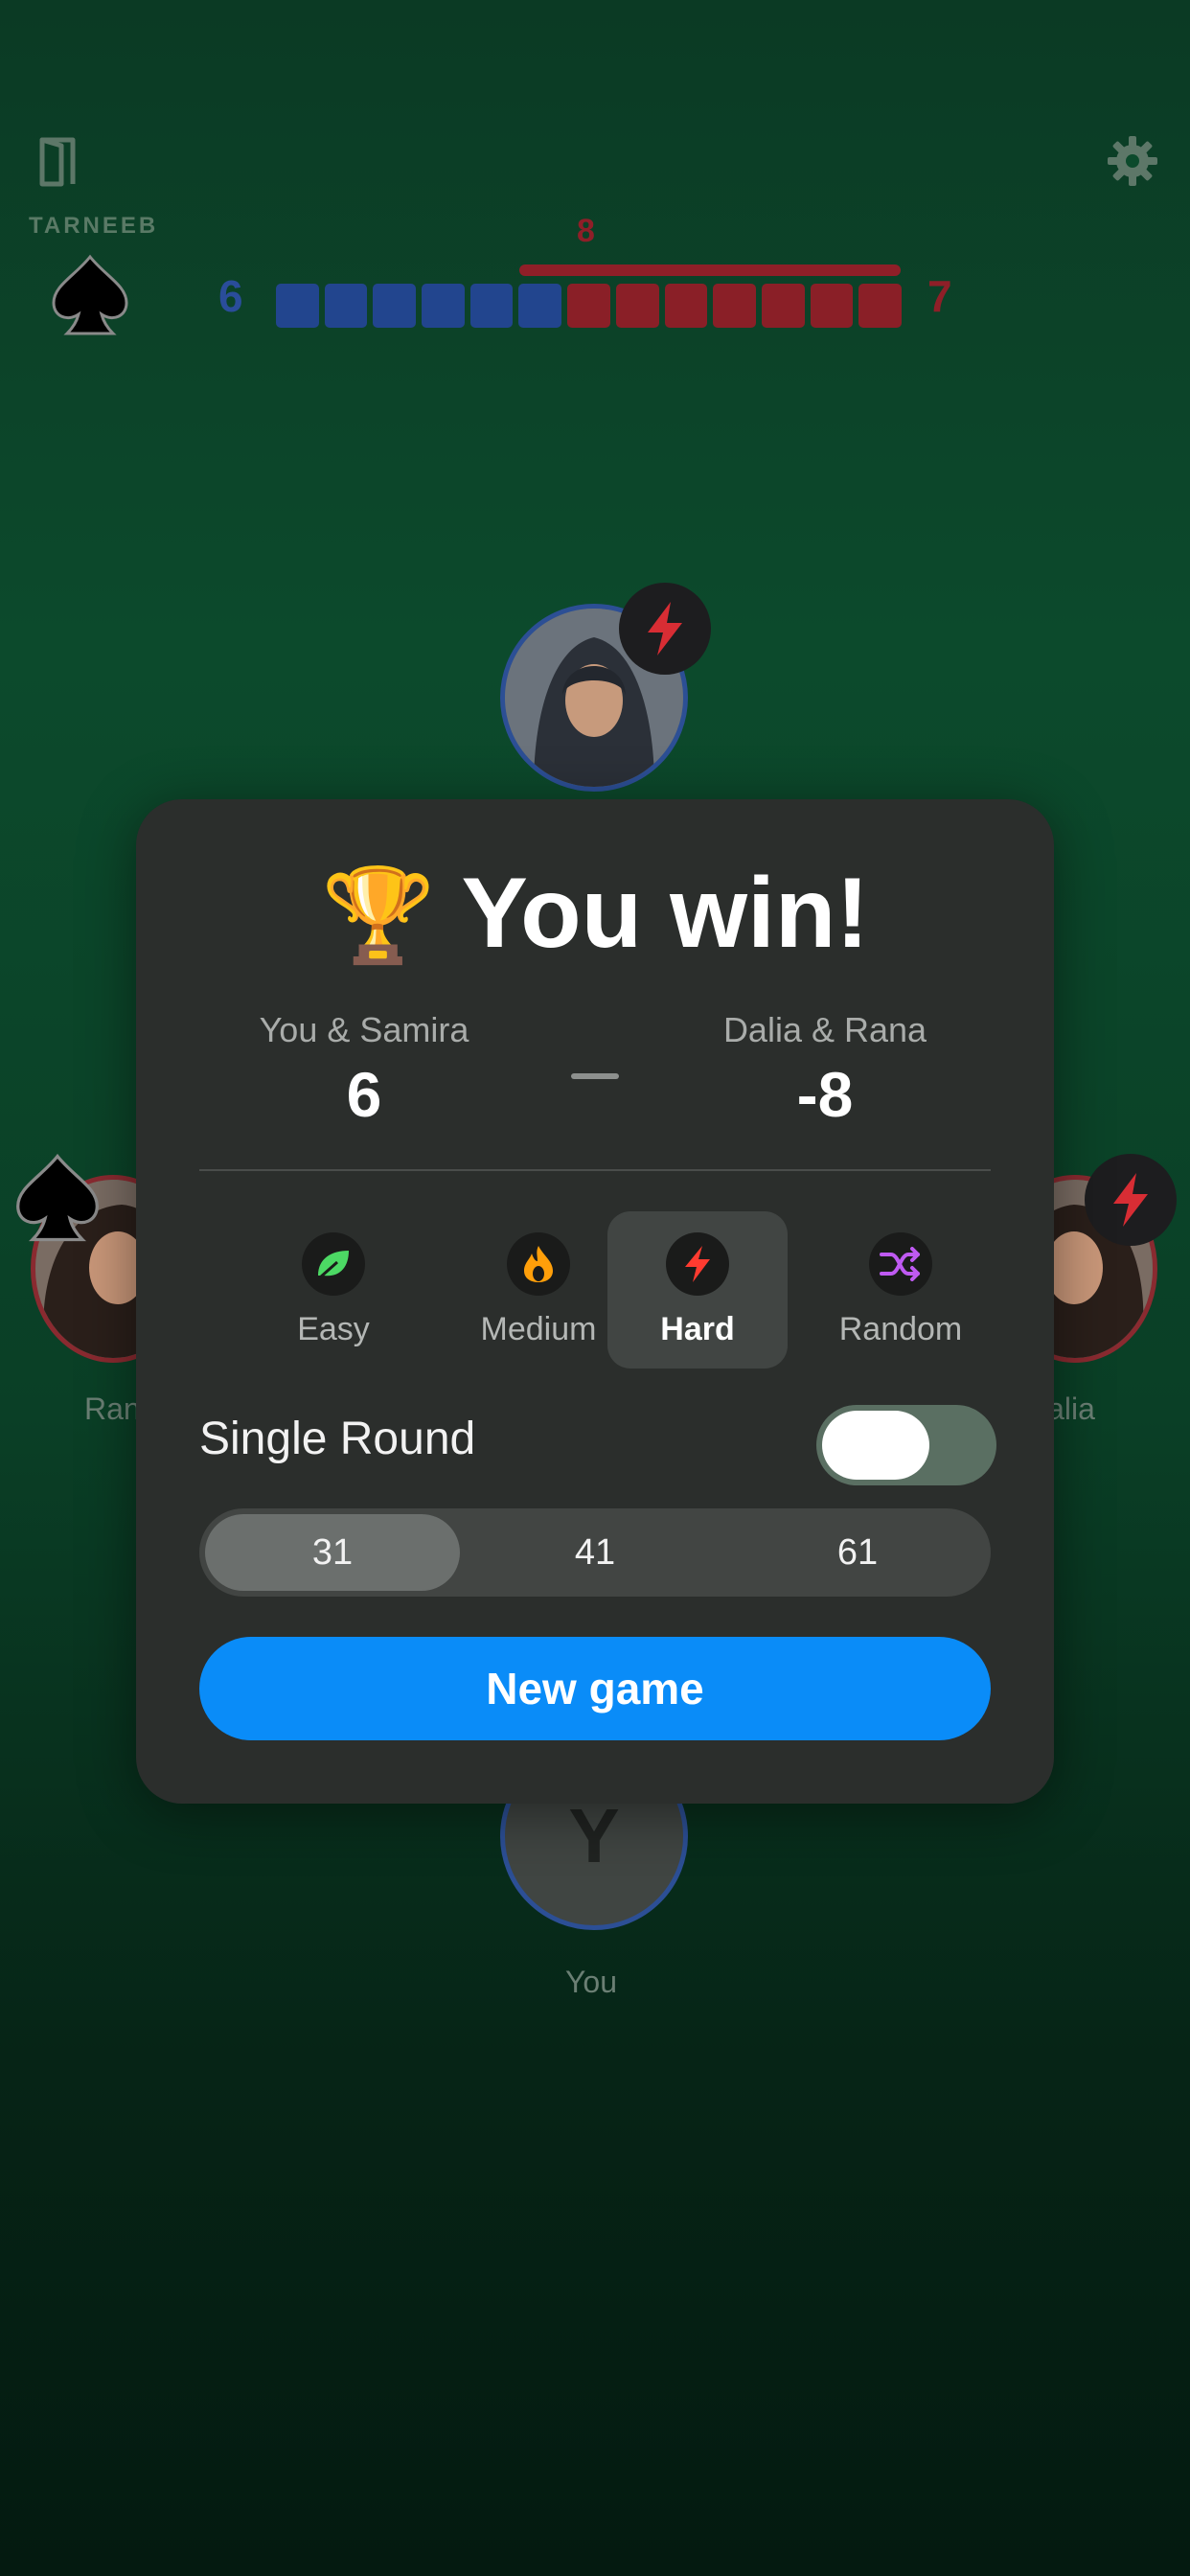 The height and width of the screenshot is (2576, 1190). What do you see at coordinates (364, 1094) in the screenshot?
I see `team1-score: 6` at bounding box center [364, 1094].